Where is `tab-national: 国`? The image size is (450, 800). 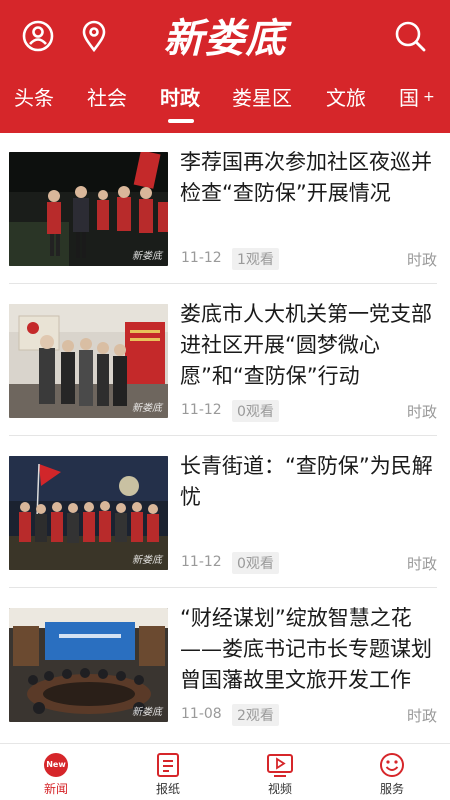
tab-national: 国 is located at coordinates (409, 96).